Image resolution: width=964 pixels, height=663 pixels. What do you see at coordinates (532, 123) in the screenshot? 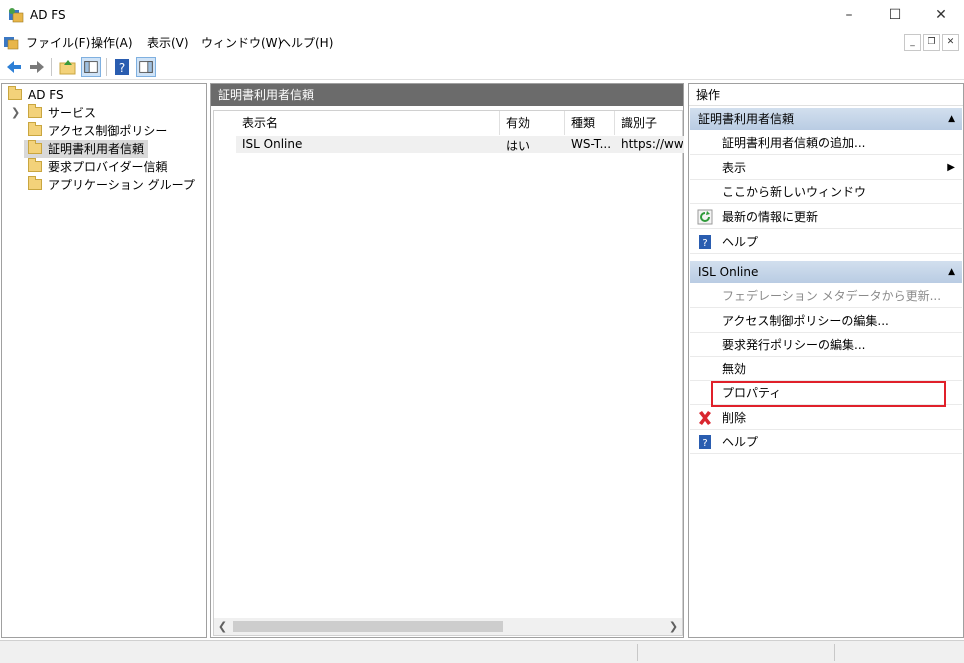
I see `column-header-enabled: 有効` at bounding box center [532, 123].